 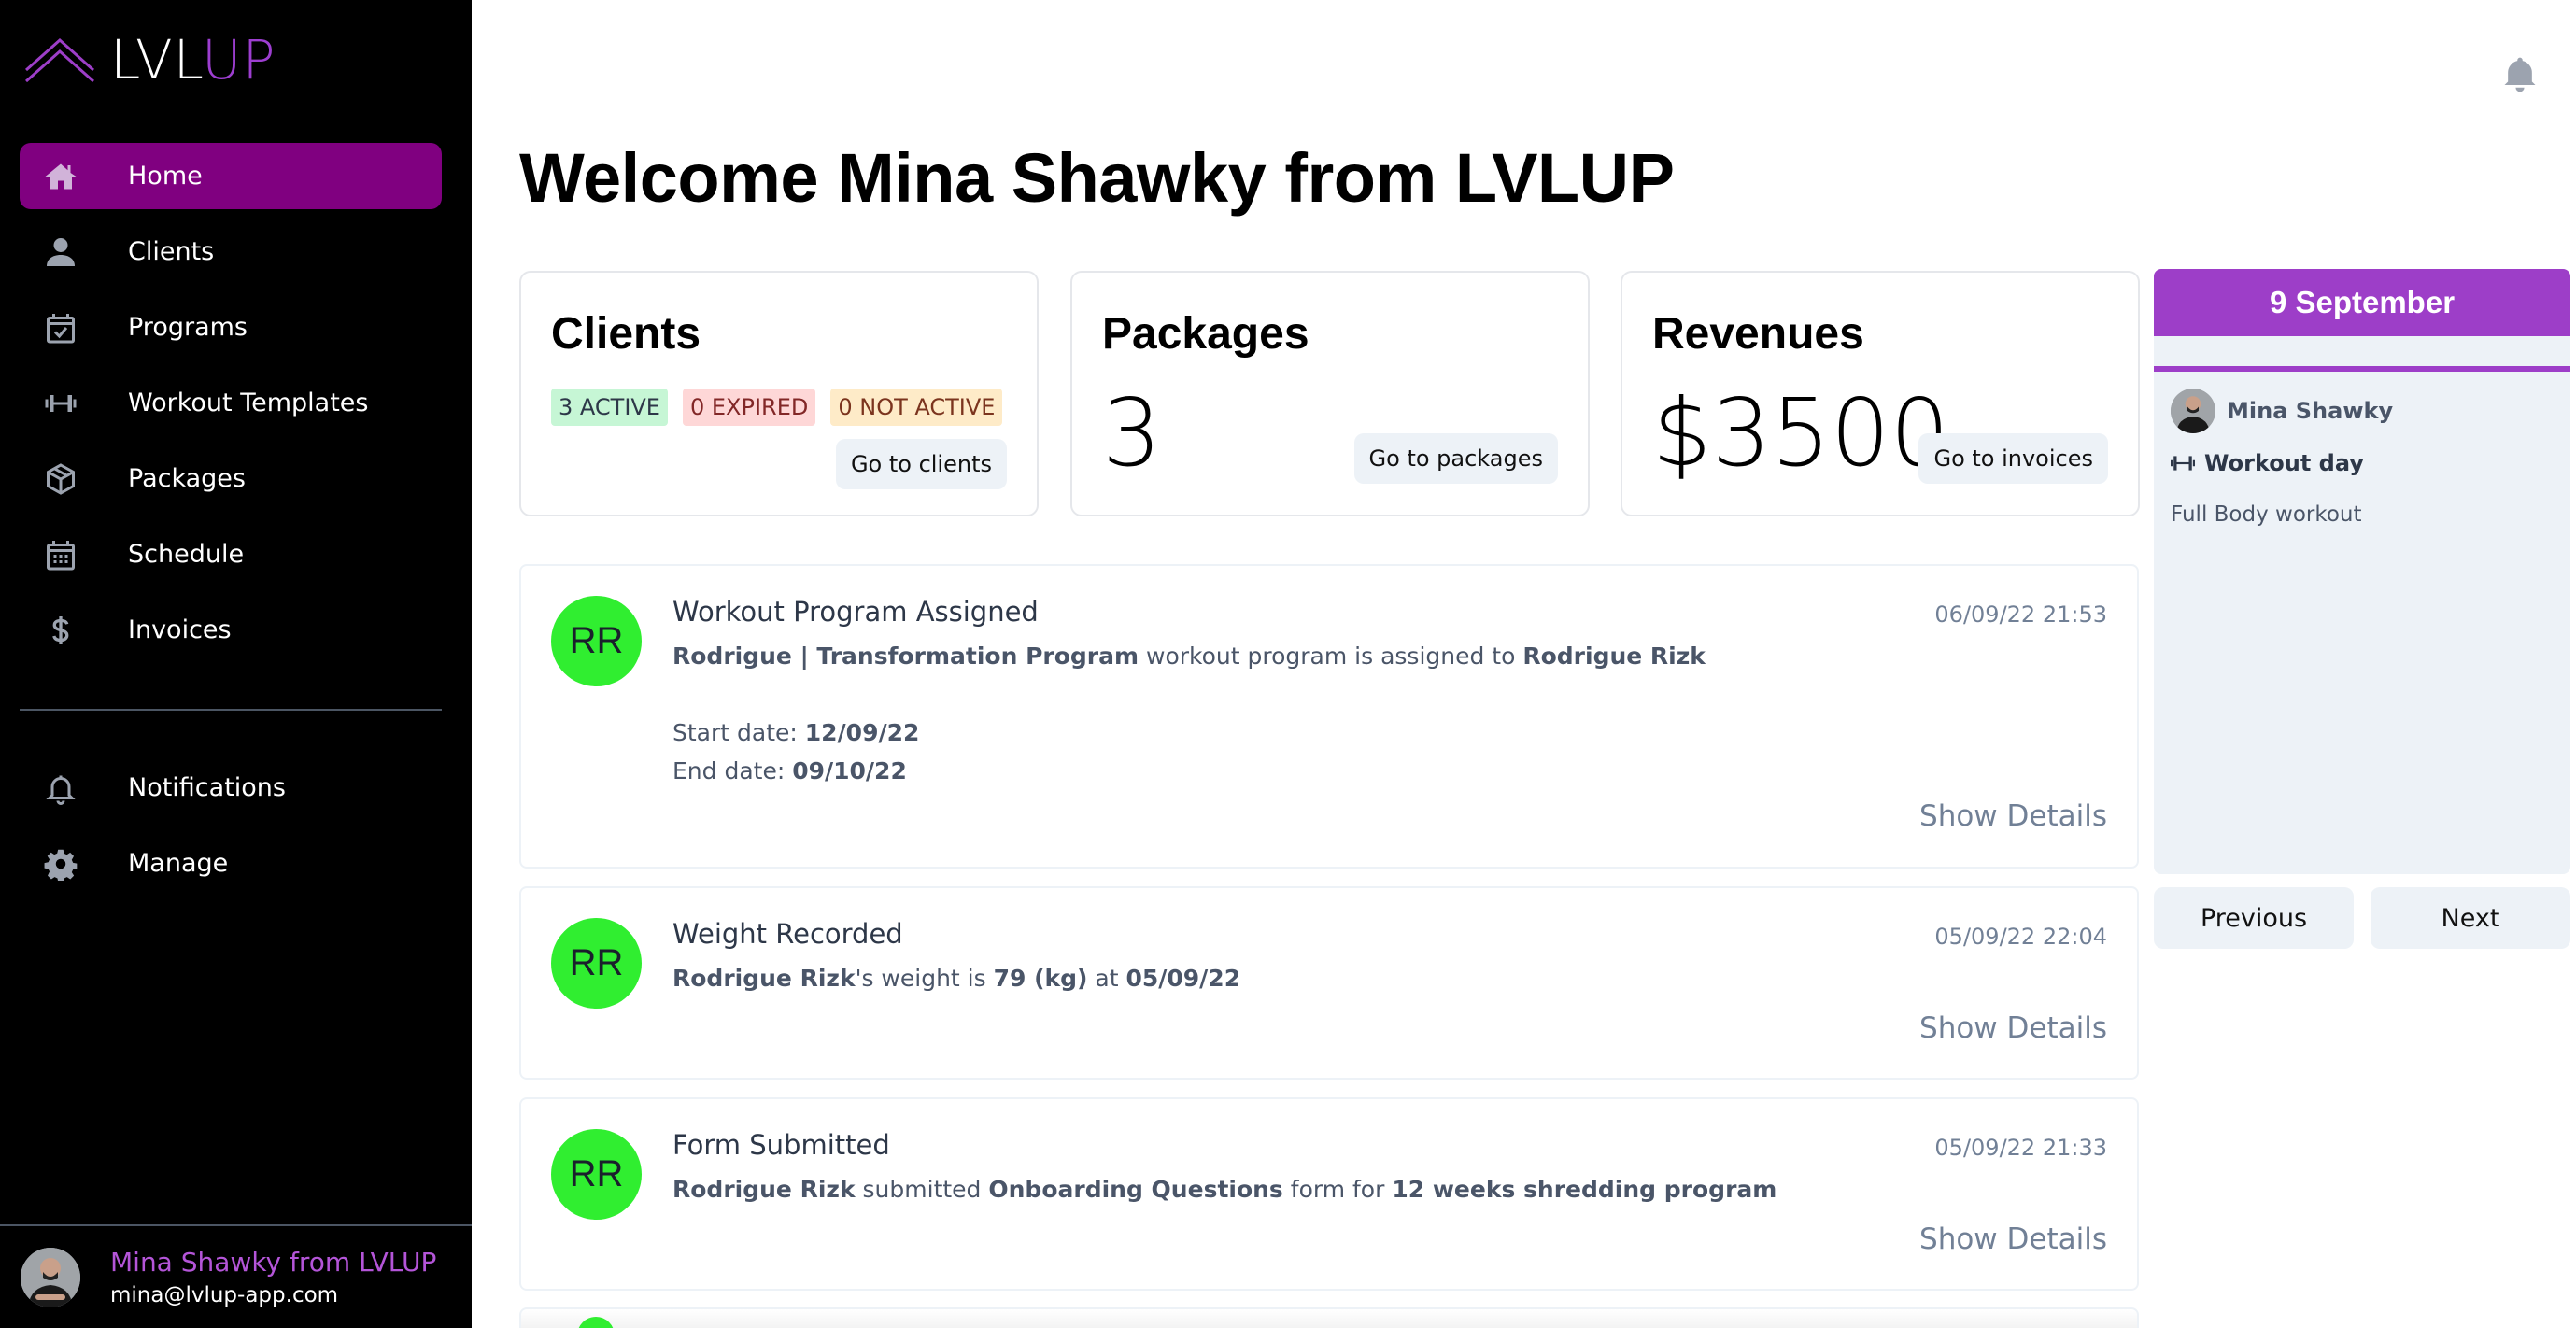 I want to click on go-to-packages-button: Go to packages, so click(x=1455, y=458).